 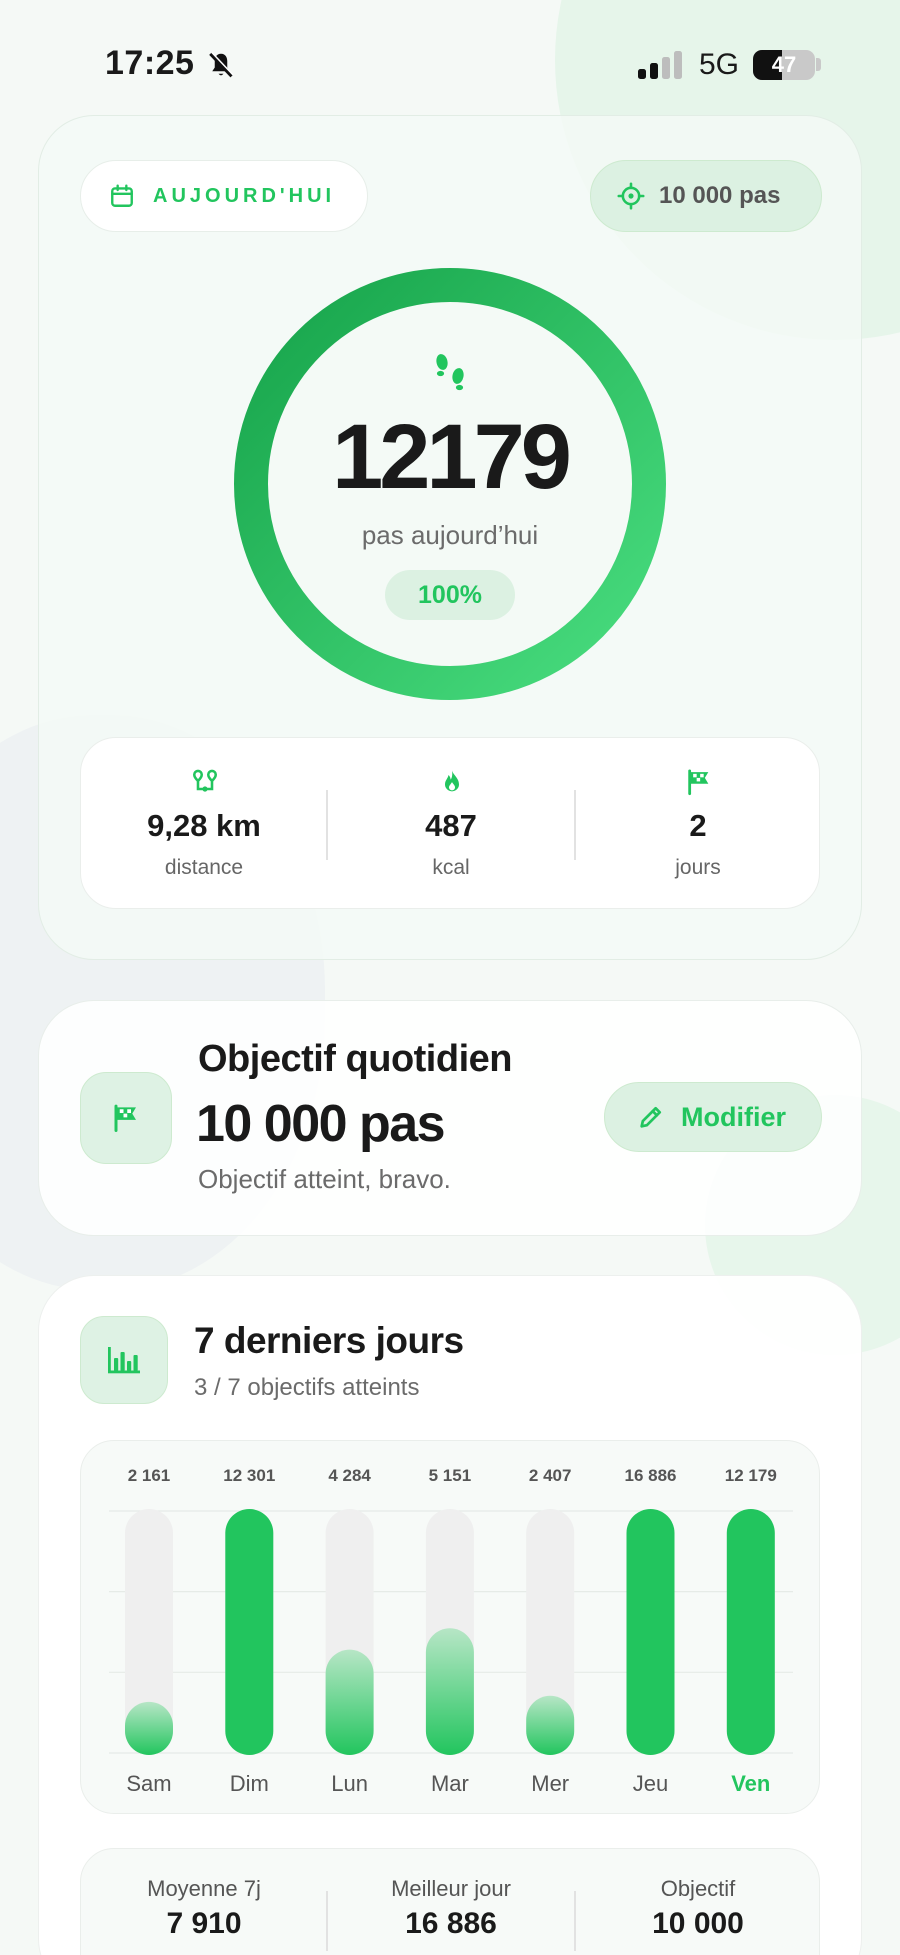 What do you see at coordinates (750, 1783) in the screenshot?
I see `day-label: Ven` at bounding box center [750, 1783].